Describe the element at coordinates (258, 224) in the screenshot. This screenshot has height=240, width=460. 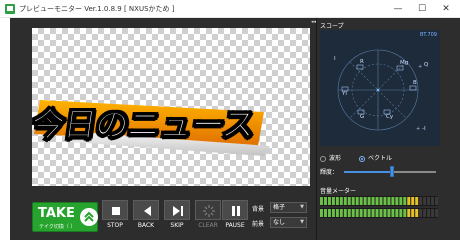
I see `foreground-select-label: 前景` at that location.